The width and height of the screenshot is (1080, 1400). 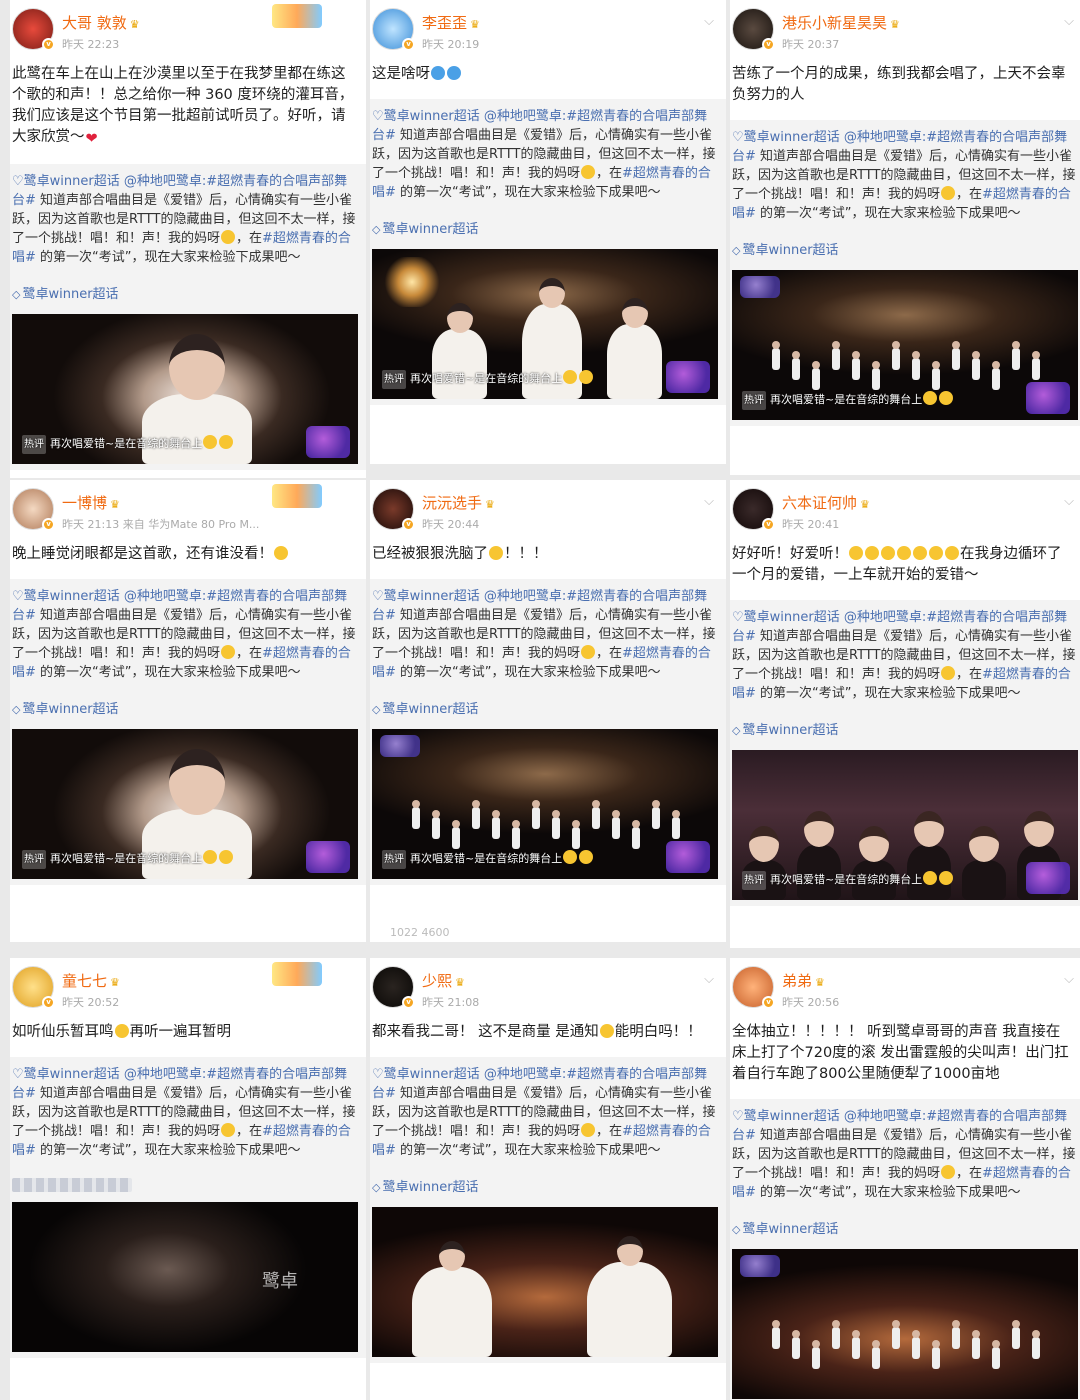 I want to click on username-text: 港乐小新星昊昊, so click(x=834, y=23).